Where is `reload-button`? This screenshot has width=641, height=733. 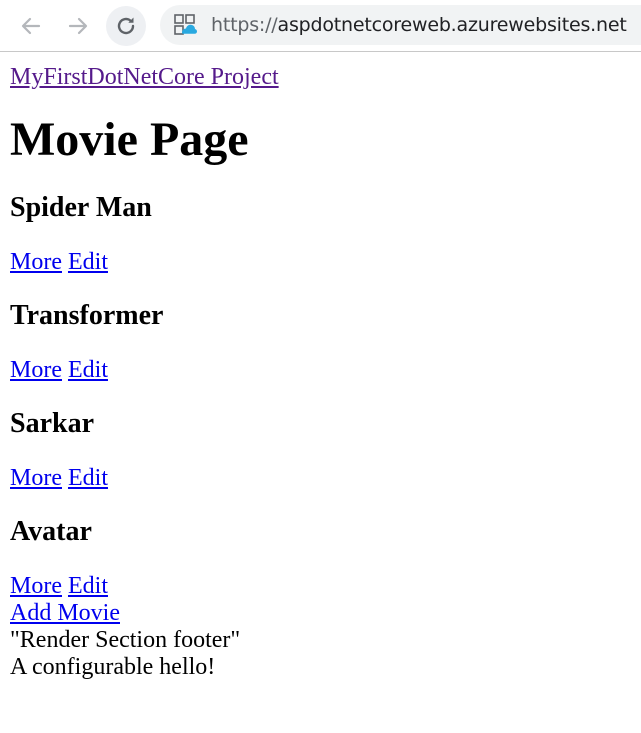
reload-button is located at coordinates (126, 26).